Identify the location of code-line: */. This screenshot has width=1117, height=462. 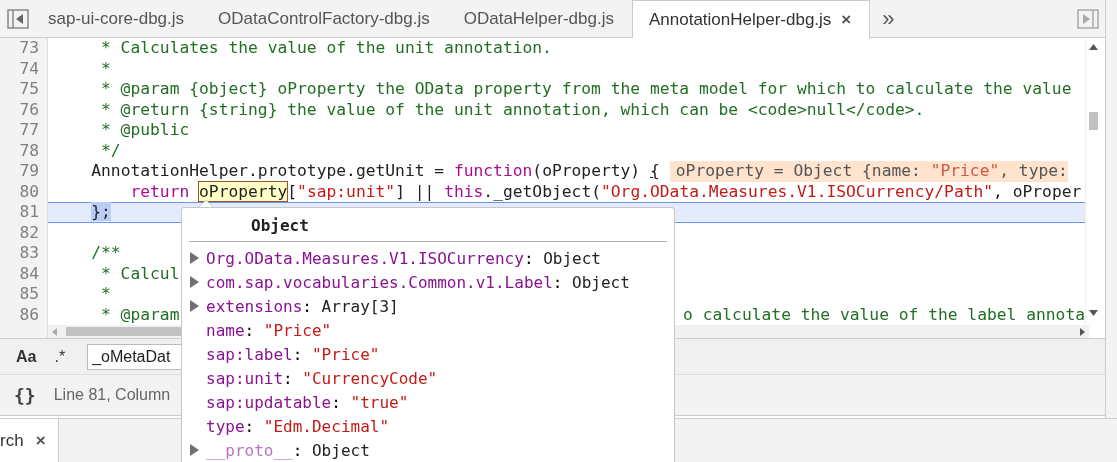
(110, 150).